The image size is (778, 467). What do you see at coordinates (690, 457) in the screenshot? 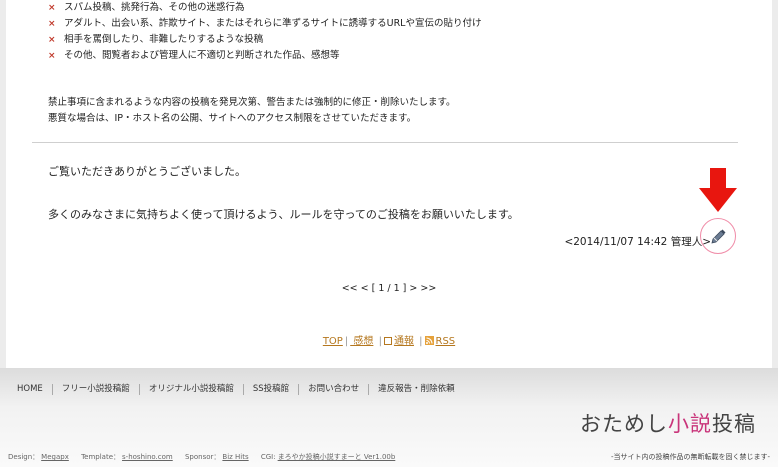
I see `tagline: -当サイト内の投稿作品の無断転載を固く禁じます-` at bounding box center [690, 457].